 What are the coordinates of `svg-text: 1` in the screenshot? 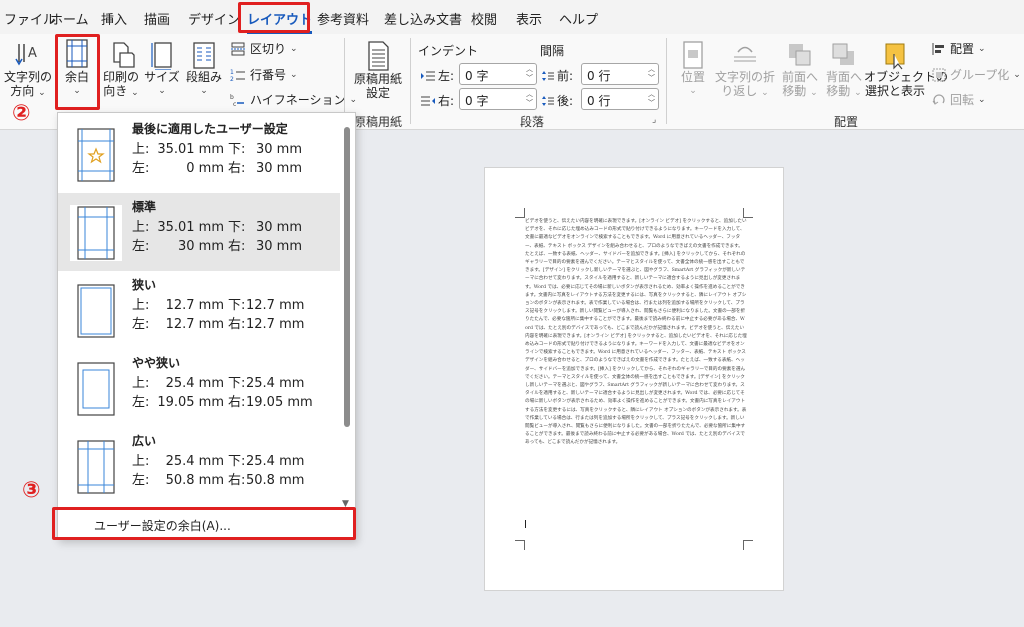 It's located at (232, 72).